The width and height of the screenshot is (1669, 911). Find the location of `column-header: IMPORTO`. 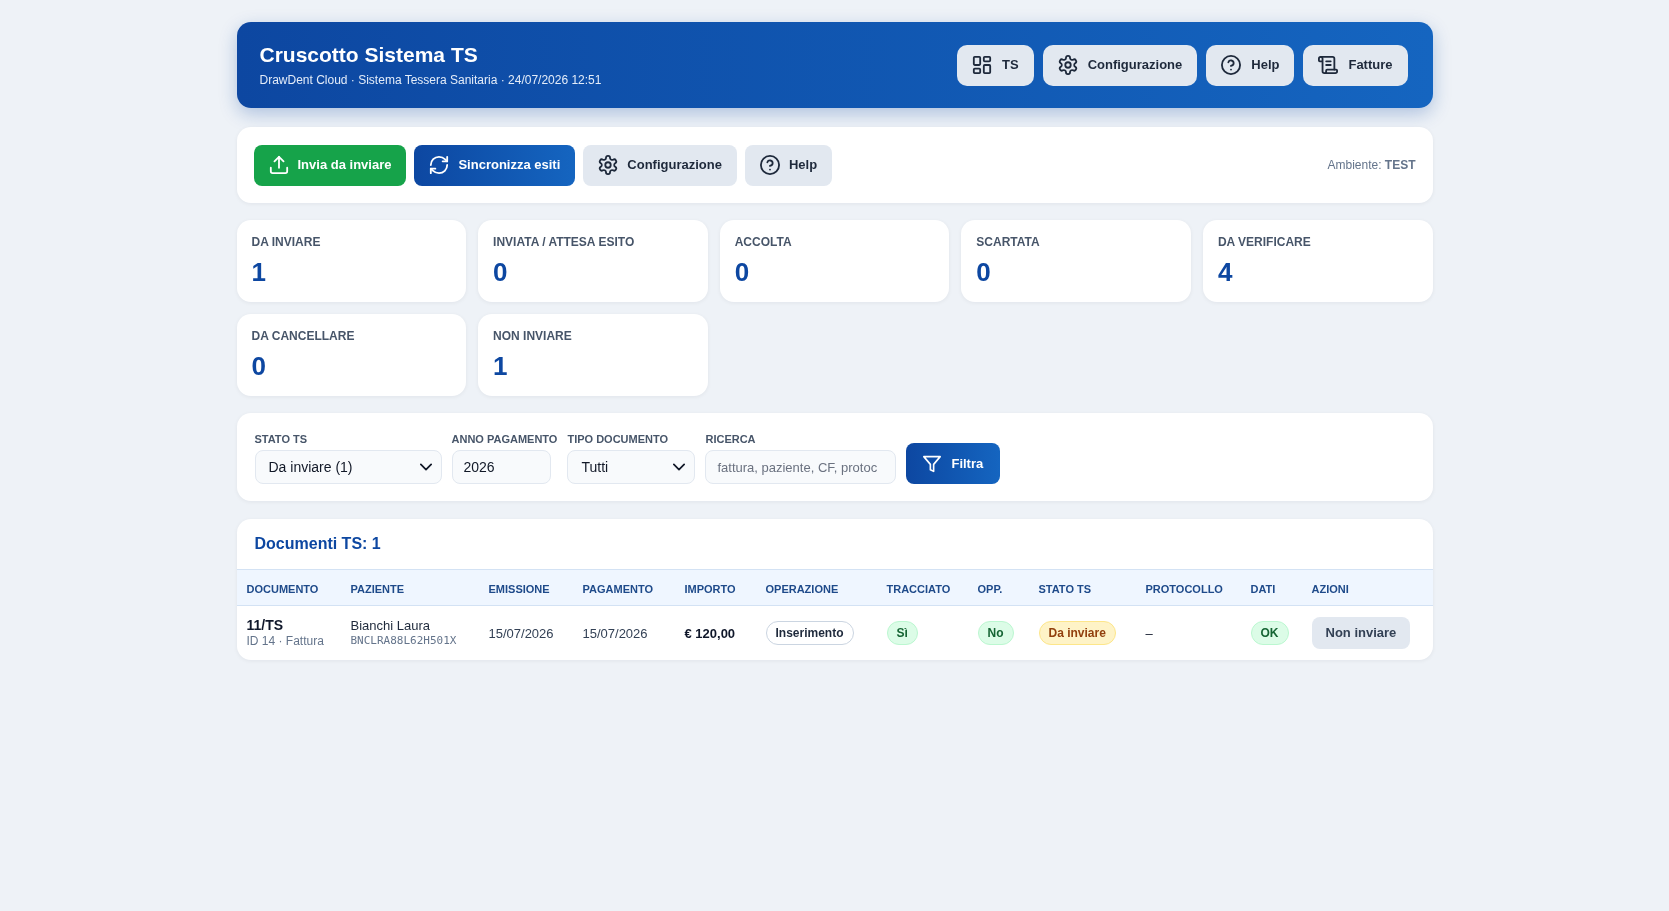

column-header: IMPORTO is located at coordinates (710, 588).